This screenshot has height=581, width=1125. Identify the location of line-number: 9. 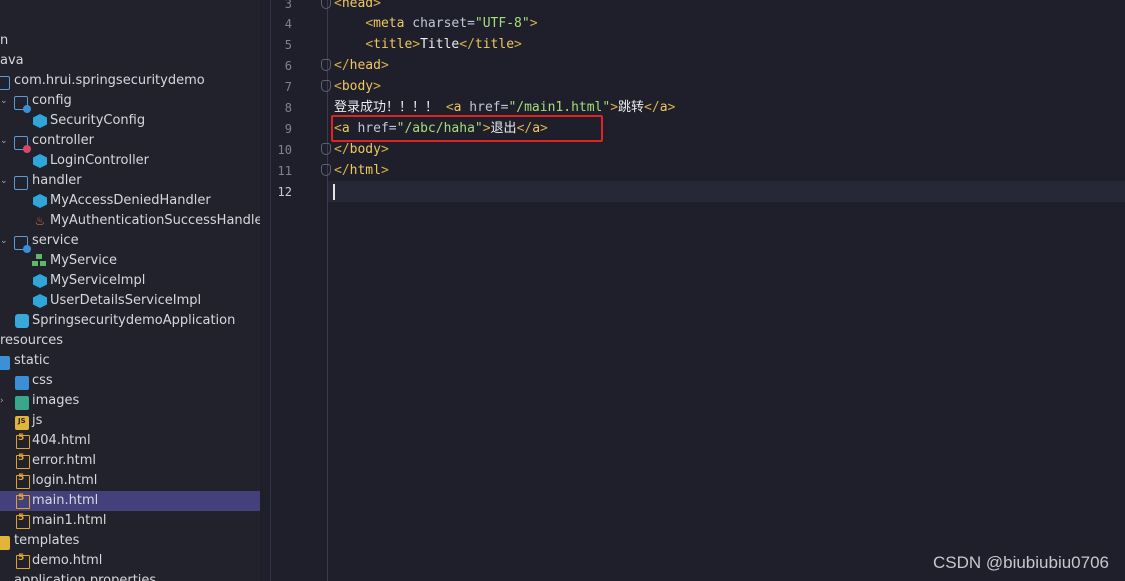
(288, 129).